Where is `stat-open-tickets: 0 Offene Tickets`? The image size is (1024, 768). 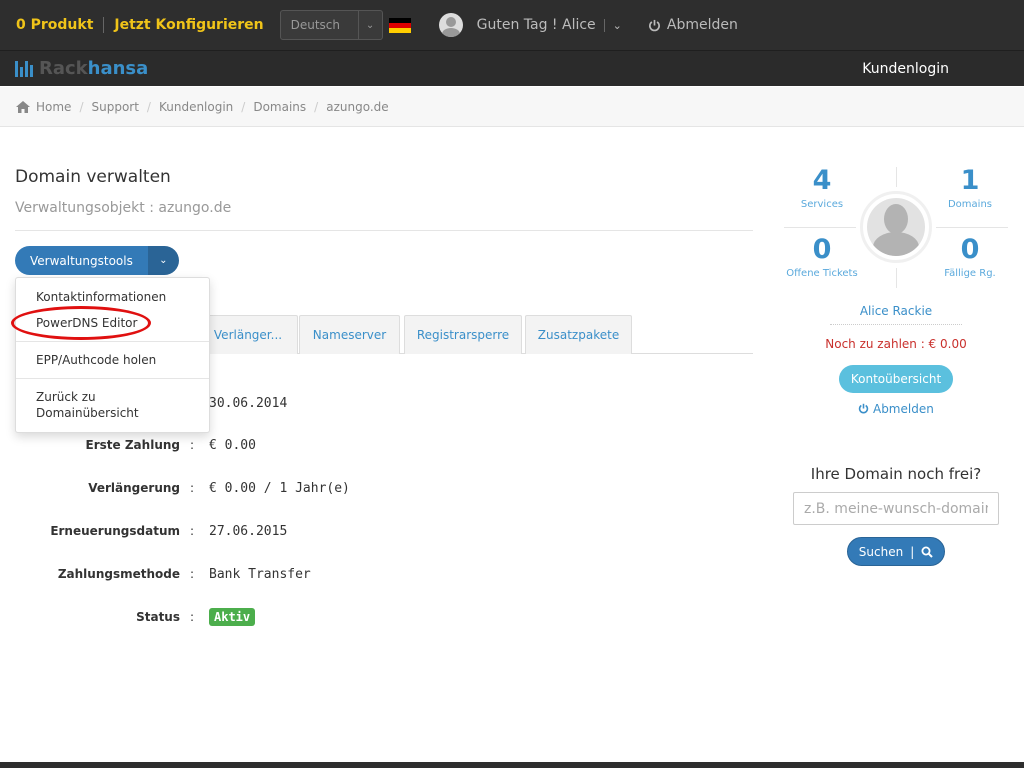
stat-open-tickets: 0 Offene Tickets is located at coordinates (822, 257).